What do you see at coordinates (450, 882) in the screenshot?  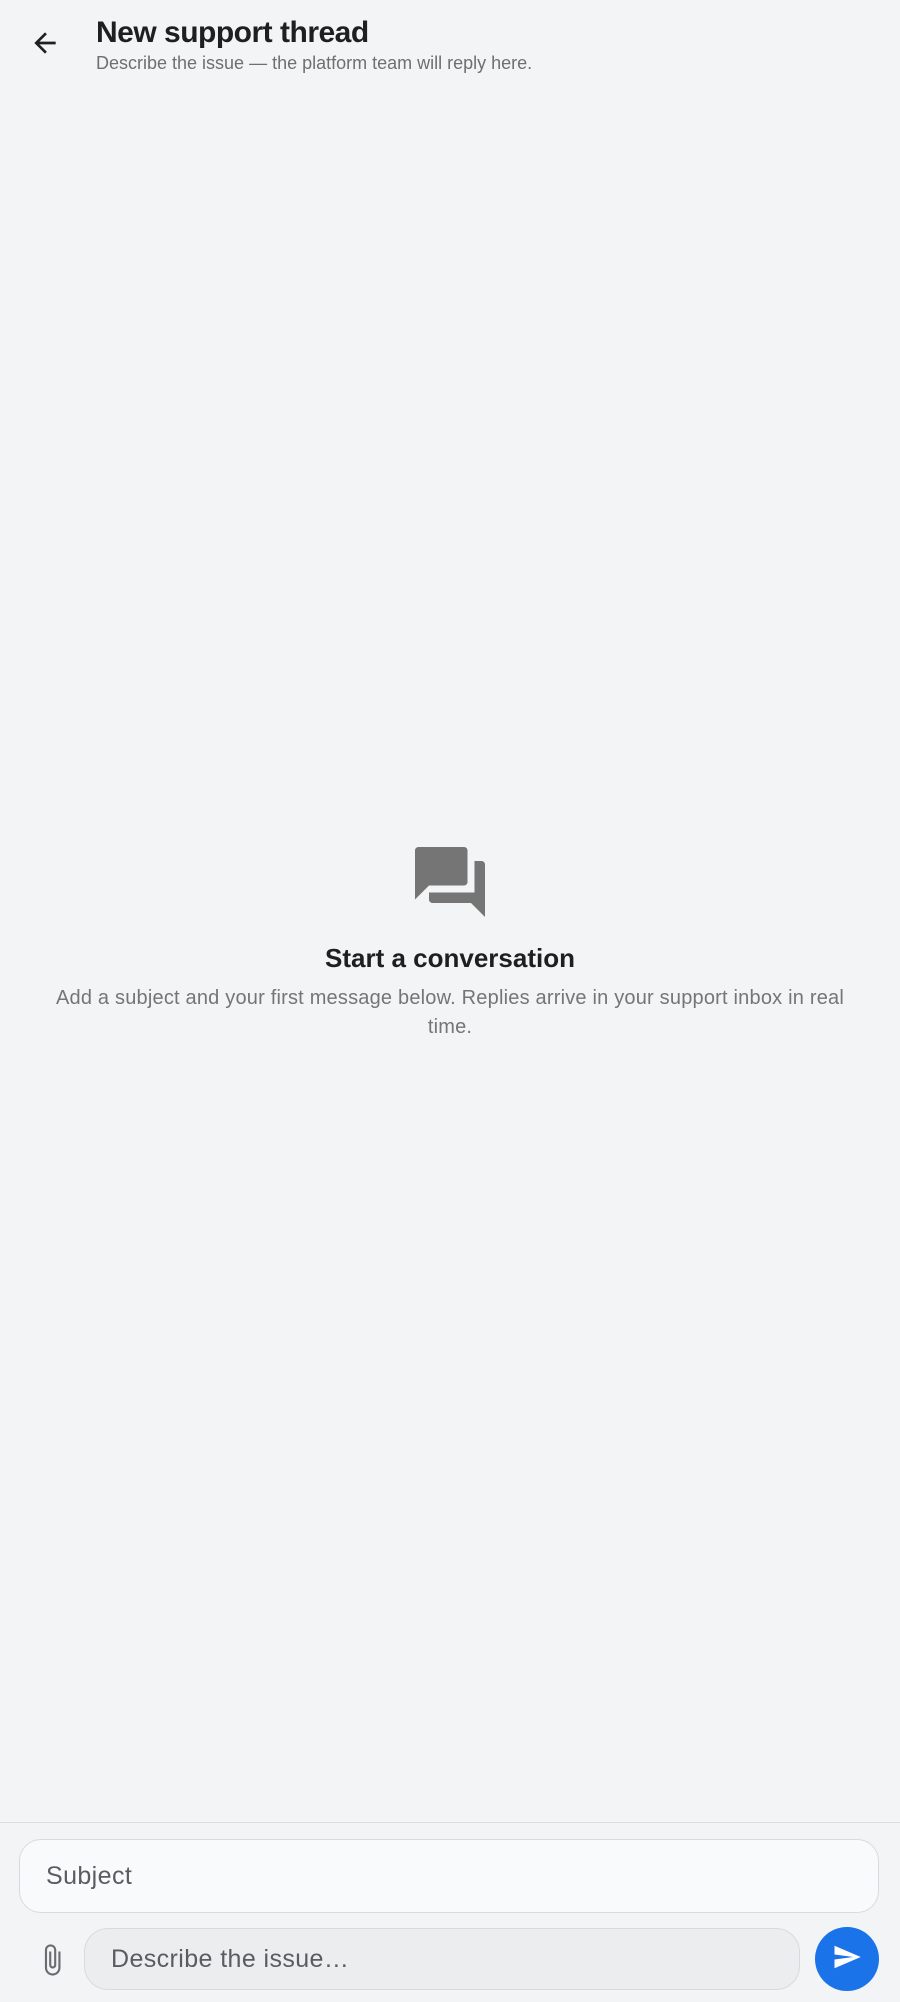 I see `forum-icon` at bounding box center [450, 882].